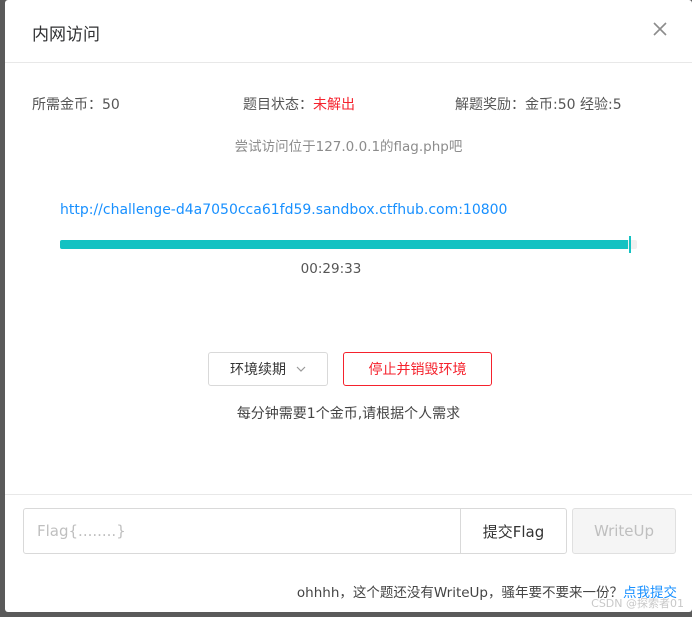  What do you see at coordinates (278, 105) in the screenshot?
I see `status-label: 题目状态：` at bounding box center [278, 105].